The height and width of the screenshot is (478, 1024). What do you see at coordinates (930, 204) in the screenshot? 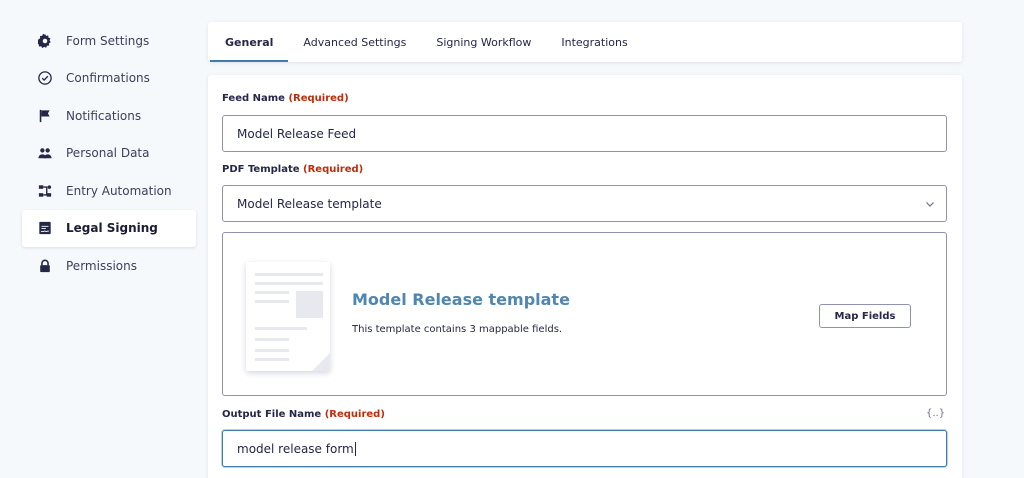
I see `chevron-down-icon` at bounding box center [930, 204].